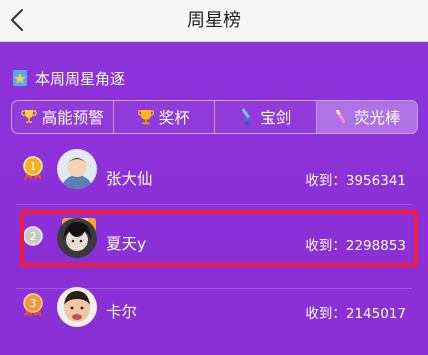 Image resolution: width=428 pixels, height=355 pixels. Describe the element at coordinates (276, 118) in the screenshot. I see `tab-label: 宝剑` at that location.